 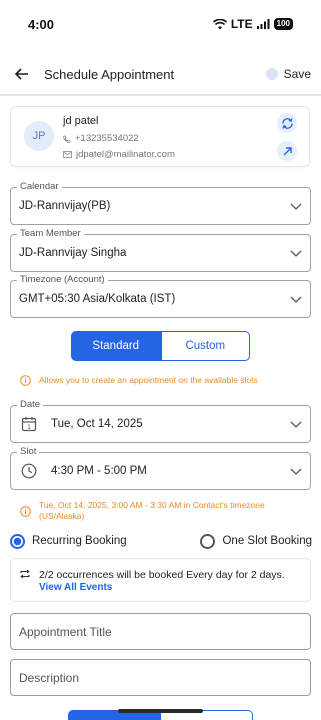 What do you see at coordinates (160, 468) in the screenshot?
I see `slot-select: Slot 4:30 PM - 5:00 PM` at bounding box center [160, 468].